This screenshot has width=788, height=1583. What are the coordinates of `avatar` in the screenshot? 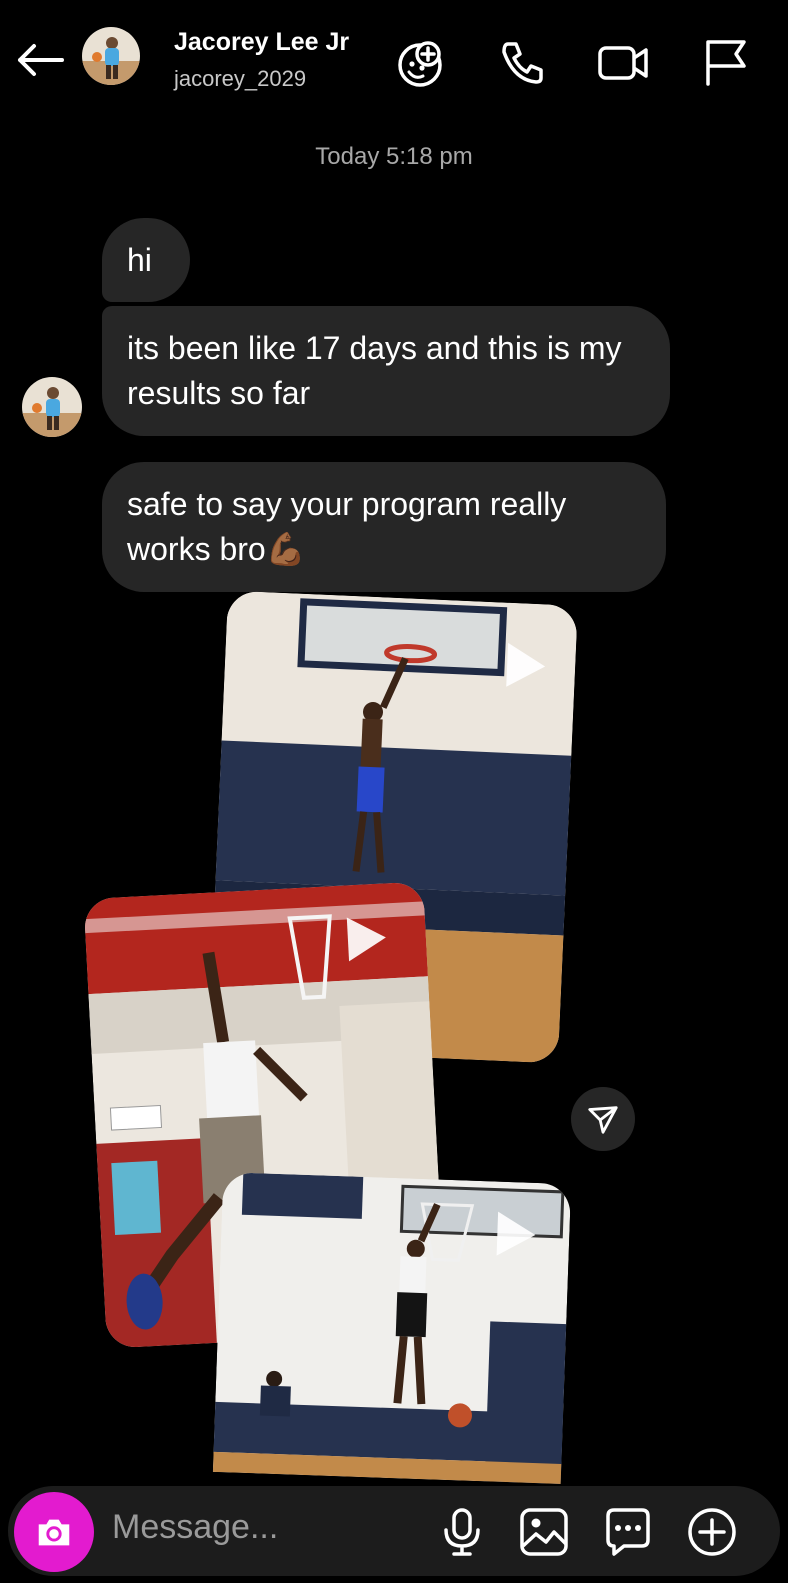 It's located at (111, 56).